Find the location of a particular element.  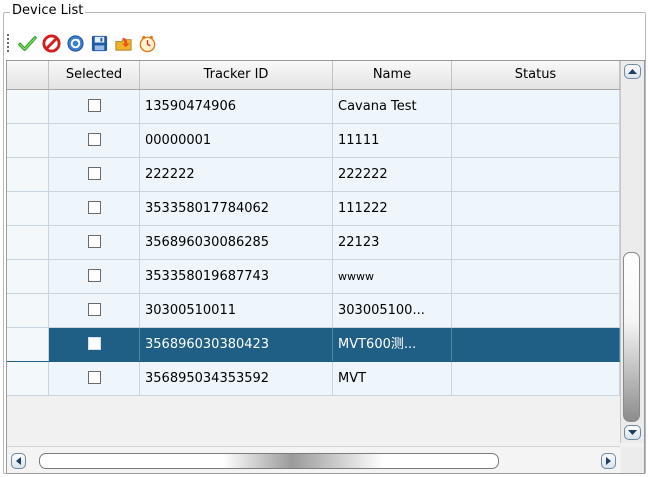

table-row: 356895034353592 MVT is located at coordinates (313, 379).